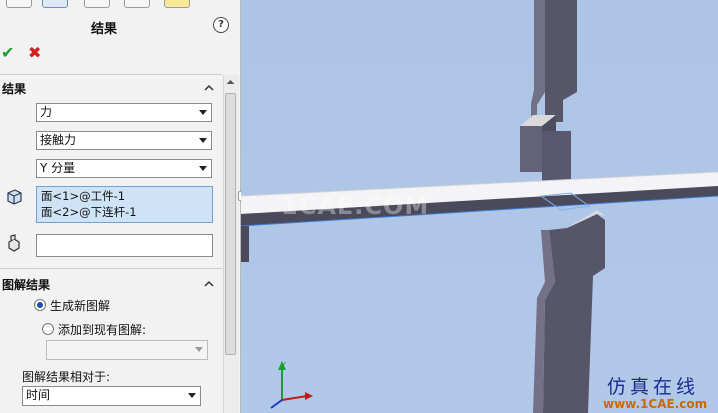 Image resolution: width=718 pixels, height=413 pixels. Describe the element at coordinates (124, 112) in the screenshot. I see `result-type-select: 力` at that location.